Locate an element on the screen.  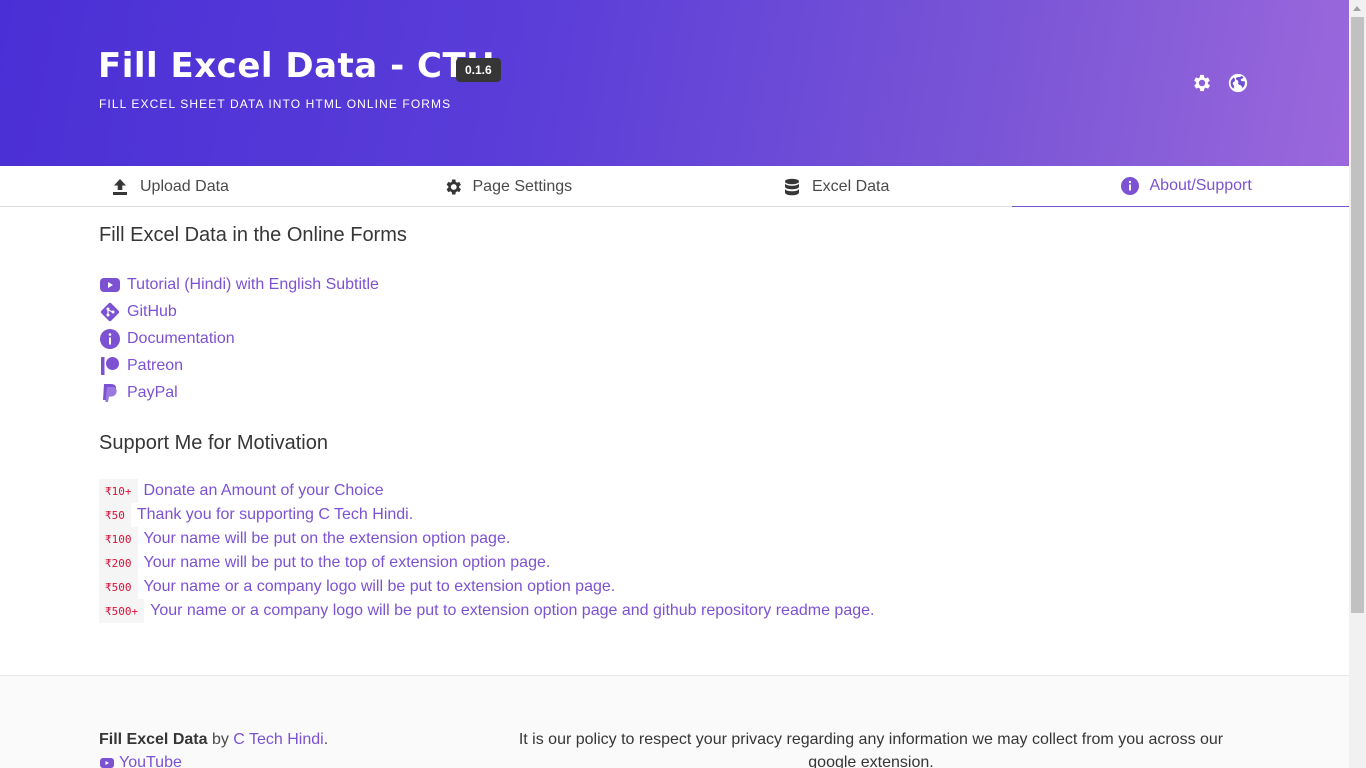
link-paypal-text: PayPal is located at coordinates (152, 393).